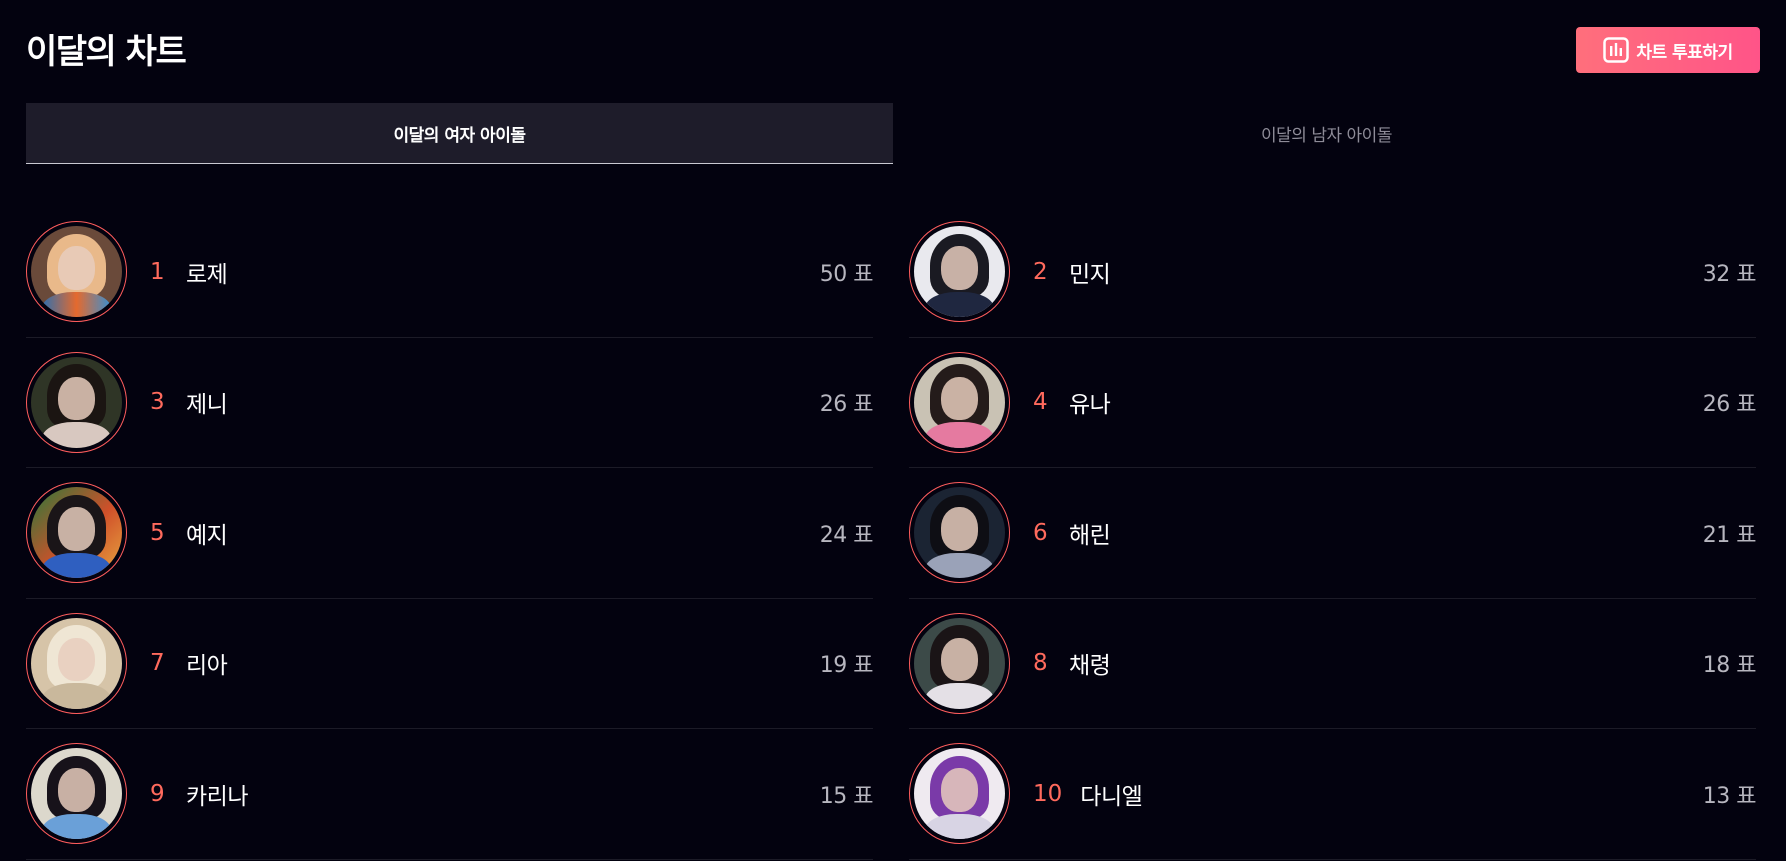  I want to click on gender-tabs: 이달의 여자 아이돌 이달의 남자 아이돌, so click(893, 133).